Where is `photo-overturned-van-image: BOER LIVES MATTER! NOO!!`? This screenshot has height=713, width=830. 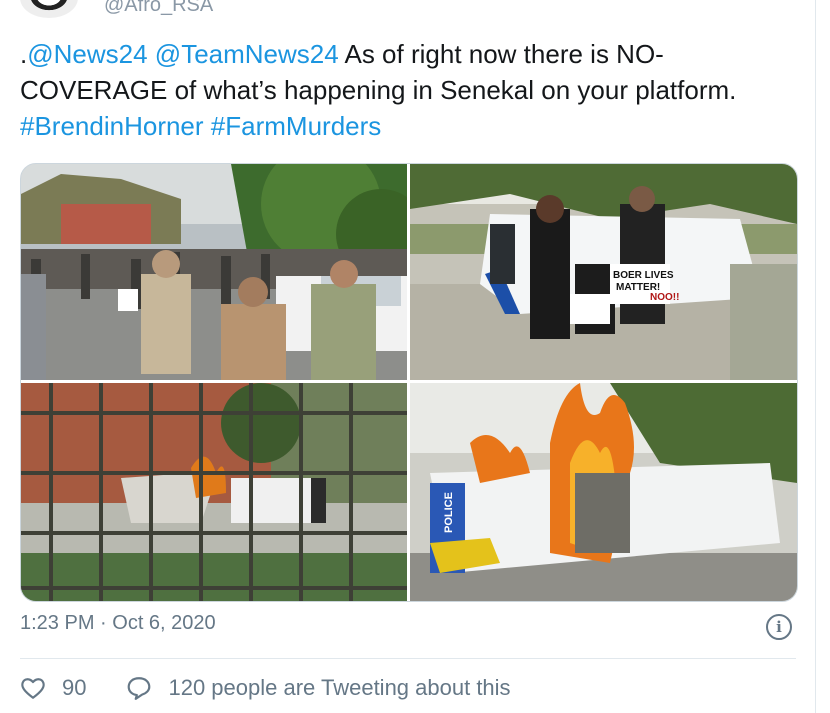
photo-overturned-van-image: BOER LIVES MATTER! NOO!! is located at coordinates (603, 272).